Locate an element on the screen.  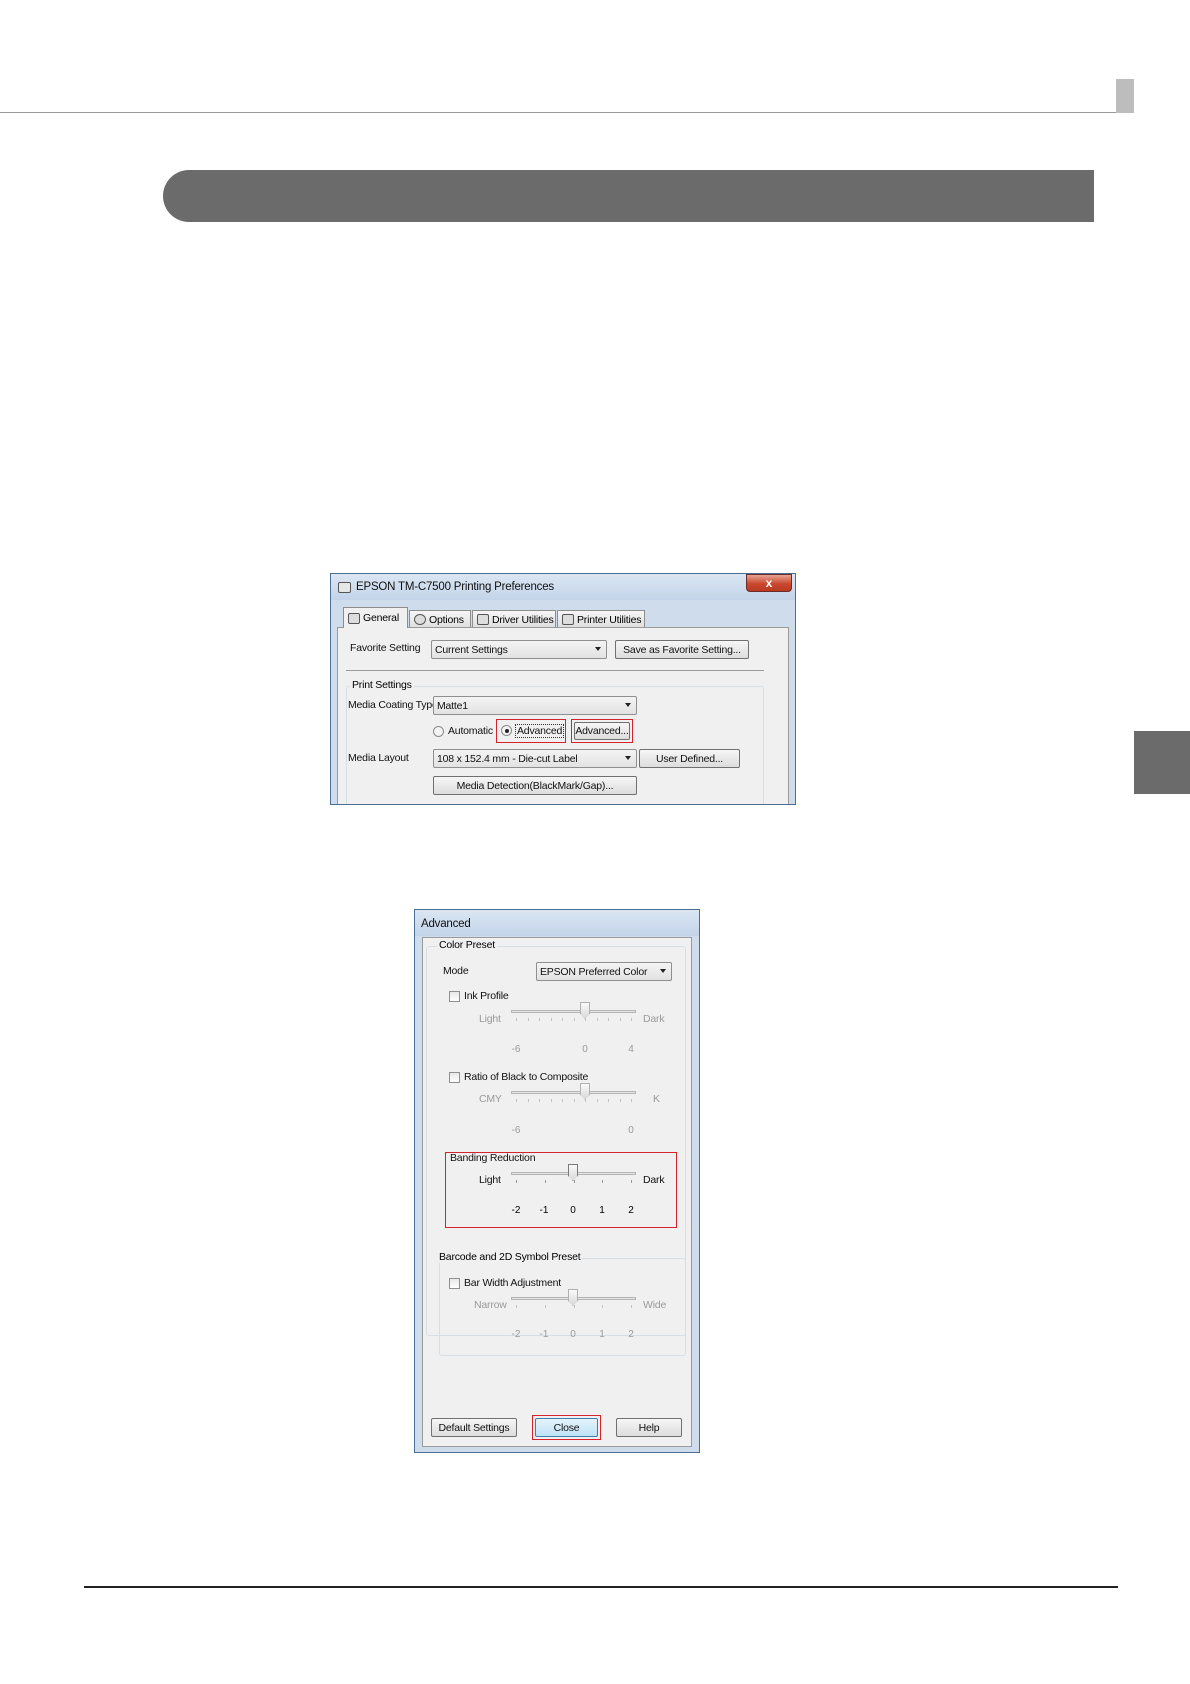
close-button: Close is located at coordinates (566, 1427).